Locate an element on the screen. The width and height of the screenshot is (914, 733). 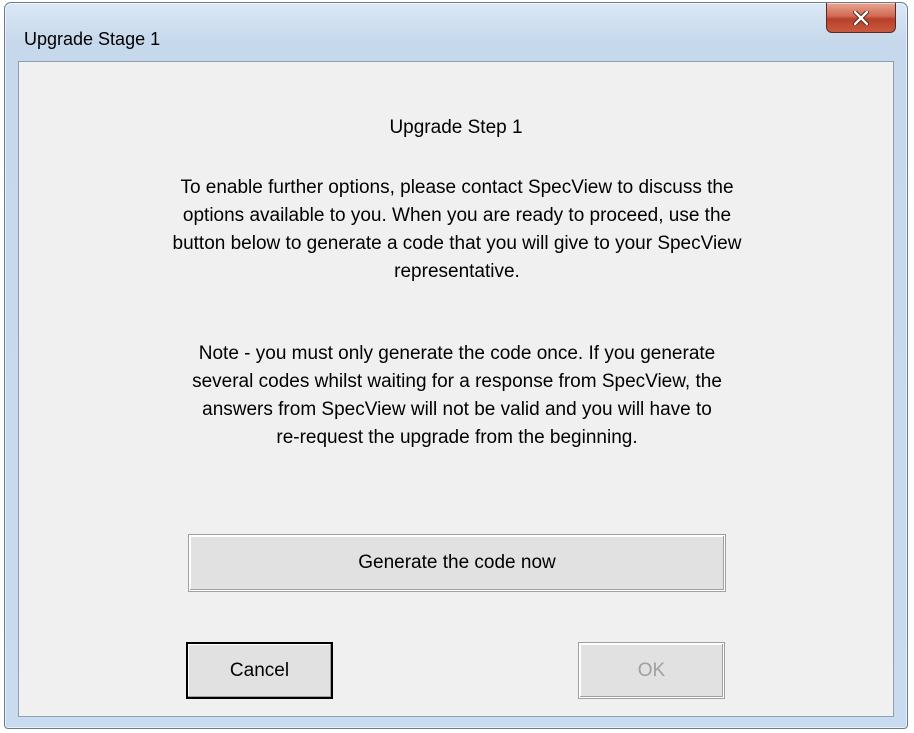
close-icon is located at coordinates (861, 17).